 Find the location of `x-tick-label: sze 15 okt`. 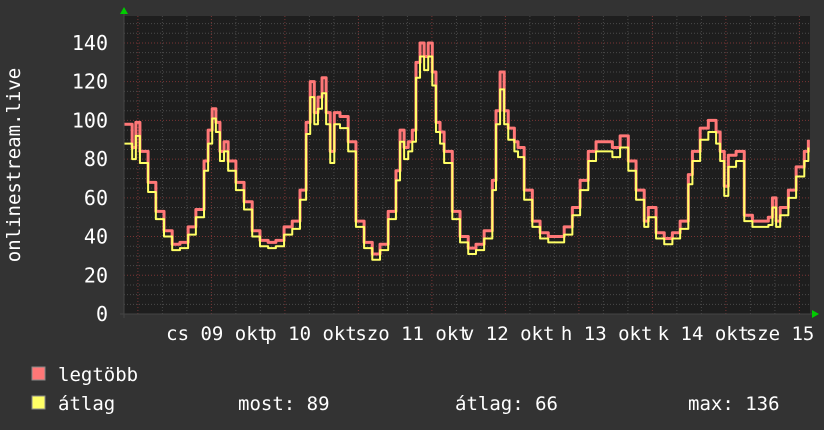

x-tick-label: sze 15 okt is located at coordinates (785, 334).